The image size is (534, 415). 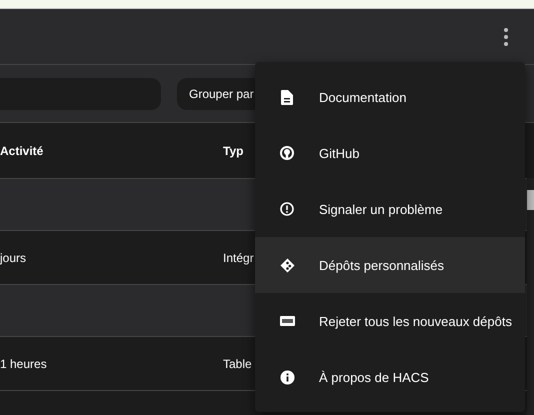 What do you see at coordinates (287, 209) in the screenshot?
I see `alert-icon` at bounding box center [287, 209].